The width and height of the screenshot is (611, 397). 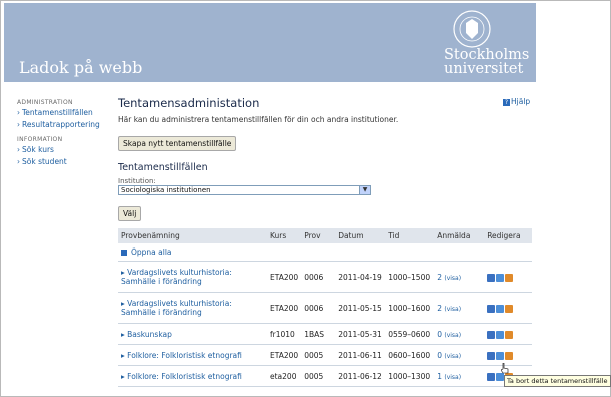 What do you see at coordinates (410, 334) in the screenshot?
I see `time-cell: 0559–0600` at bounding box center [410, 334].